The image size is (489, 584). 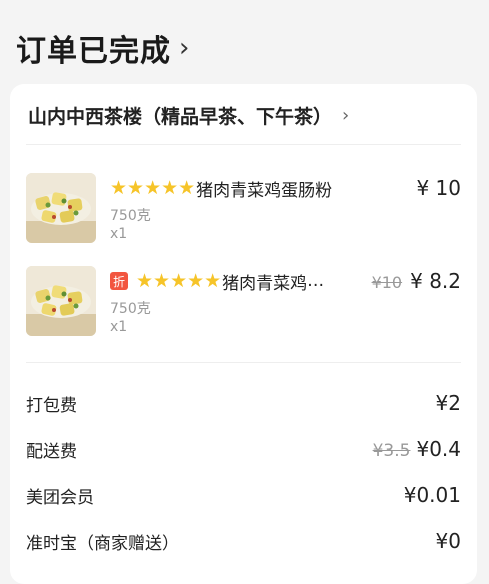 What do you see at coordinates (243, 403) in the screenshot?
I see `fee-row-packaging: 打包费 ¥2` at bounding box center [243, 403].